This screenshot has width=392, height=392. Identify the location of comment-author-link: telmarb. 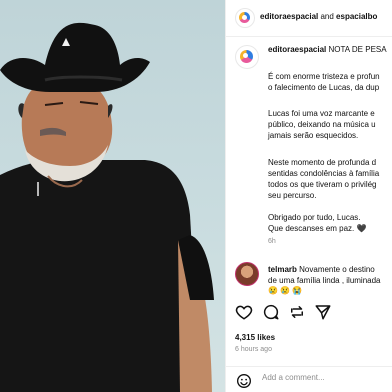
(282, 269).